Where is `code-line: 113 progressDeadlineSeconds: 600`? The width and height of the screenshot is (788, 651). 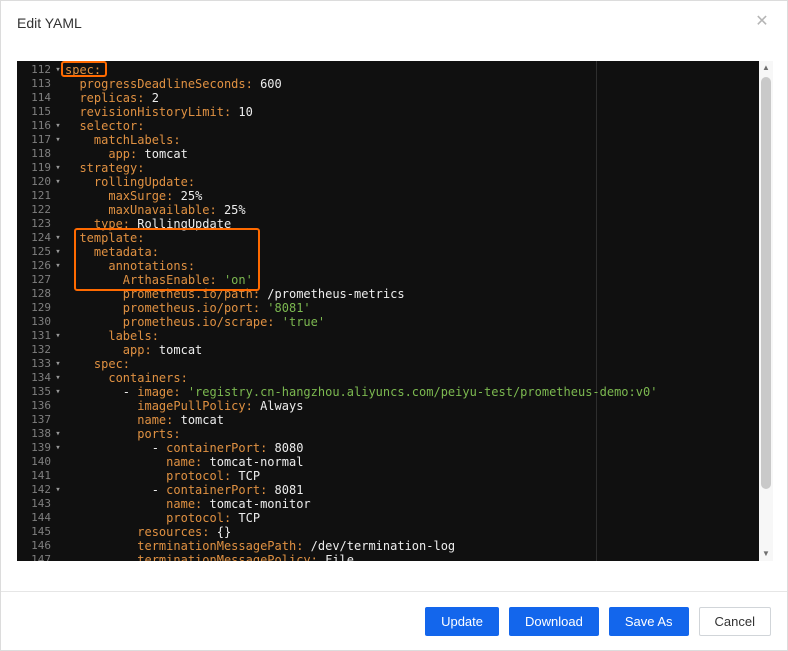 code-line: 113 progressDeadlineSeconds: 600 is located at coordinates (395, 84).